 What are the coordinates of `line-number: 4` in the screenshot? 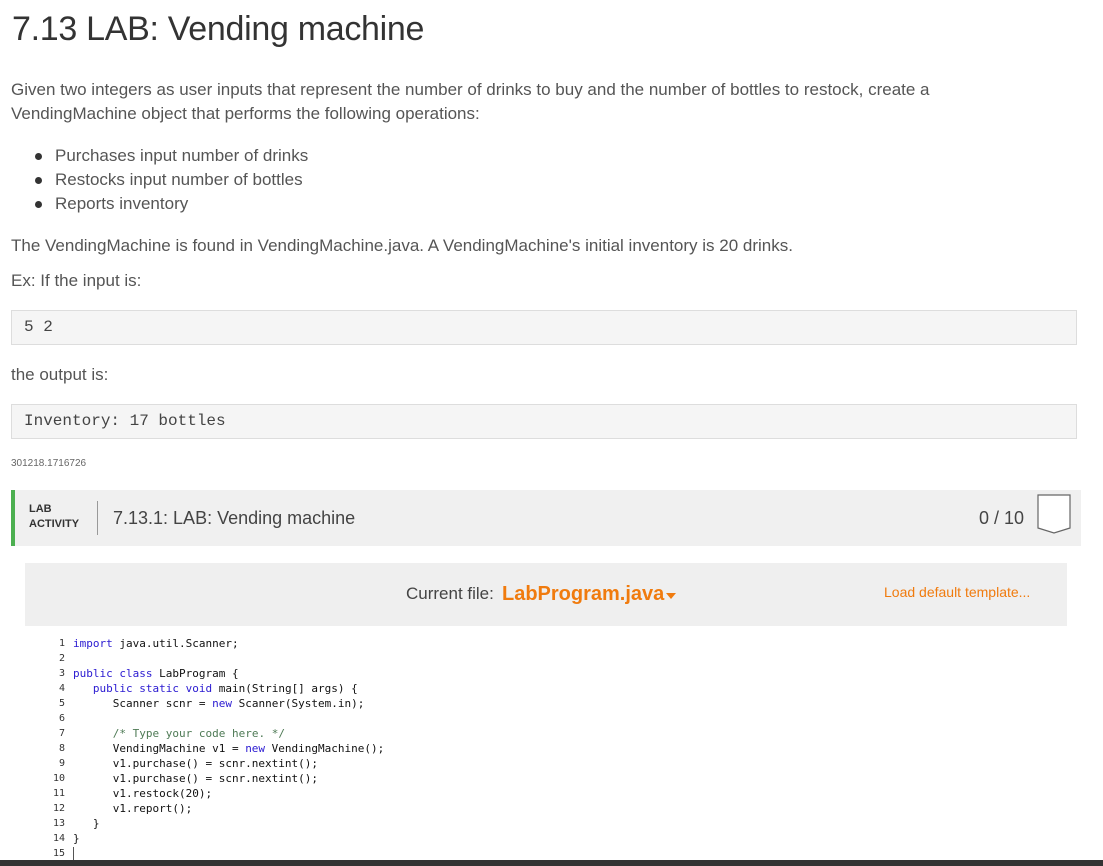 It's located at (61, 688).